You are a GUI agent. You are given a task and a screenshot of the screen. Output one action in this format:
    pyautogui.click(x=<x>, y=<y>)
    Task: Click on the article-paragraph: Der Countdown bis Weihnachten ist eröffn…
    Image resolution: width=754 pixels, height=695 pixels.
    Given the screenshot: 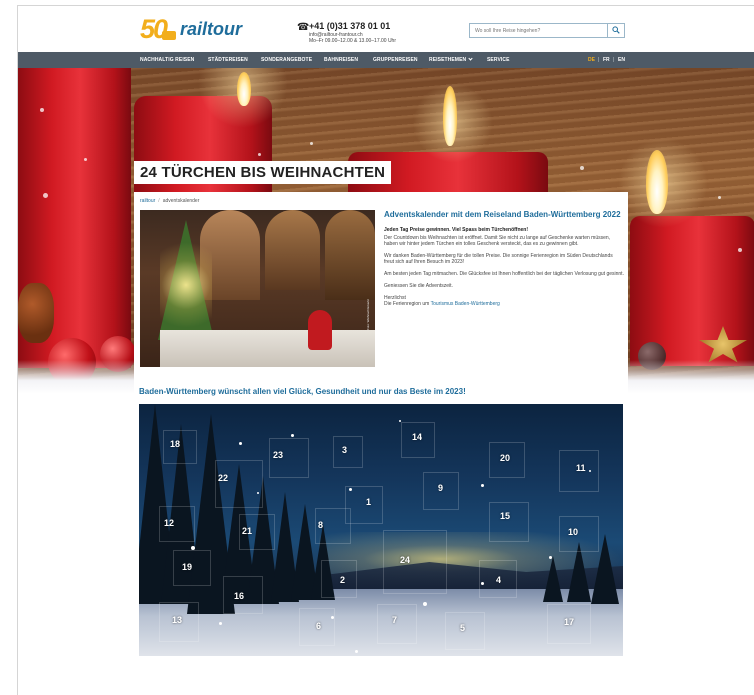 What is the action you would take?
    pyautogui.click(x=497, y=241)
    